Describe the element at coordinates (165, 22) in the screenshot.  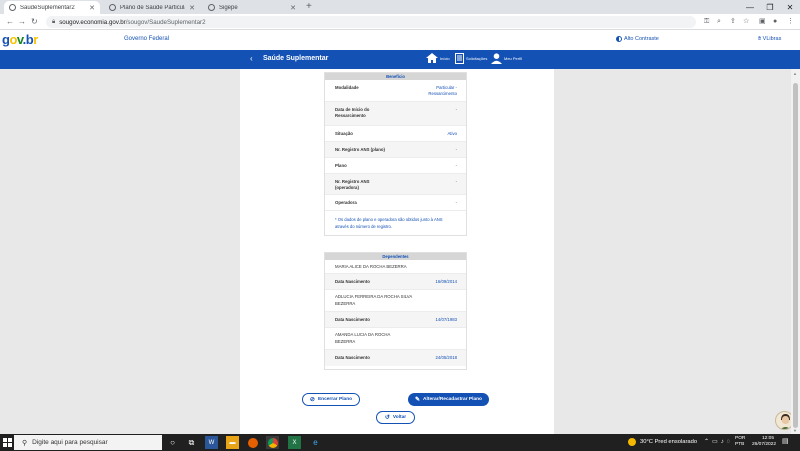
I see `url-path: /sougov/SaudeSuplementar2` at that location.